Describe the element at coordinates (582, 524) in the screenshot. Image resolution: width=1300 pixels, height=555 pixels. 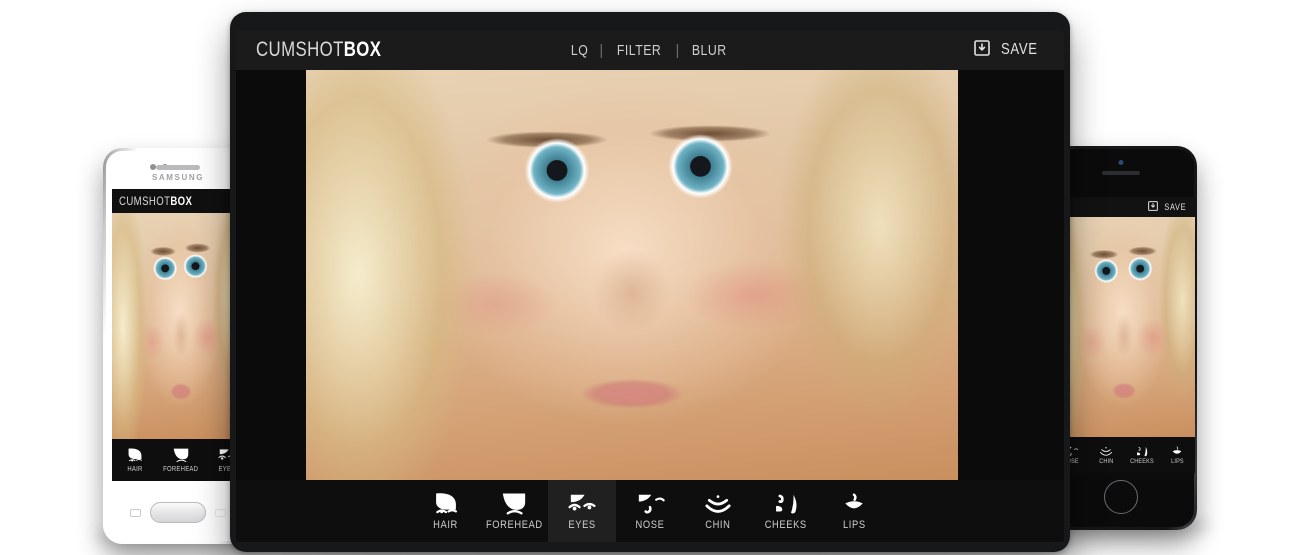
I see `tool-label: EYES` at that location.